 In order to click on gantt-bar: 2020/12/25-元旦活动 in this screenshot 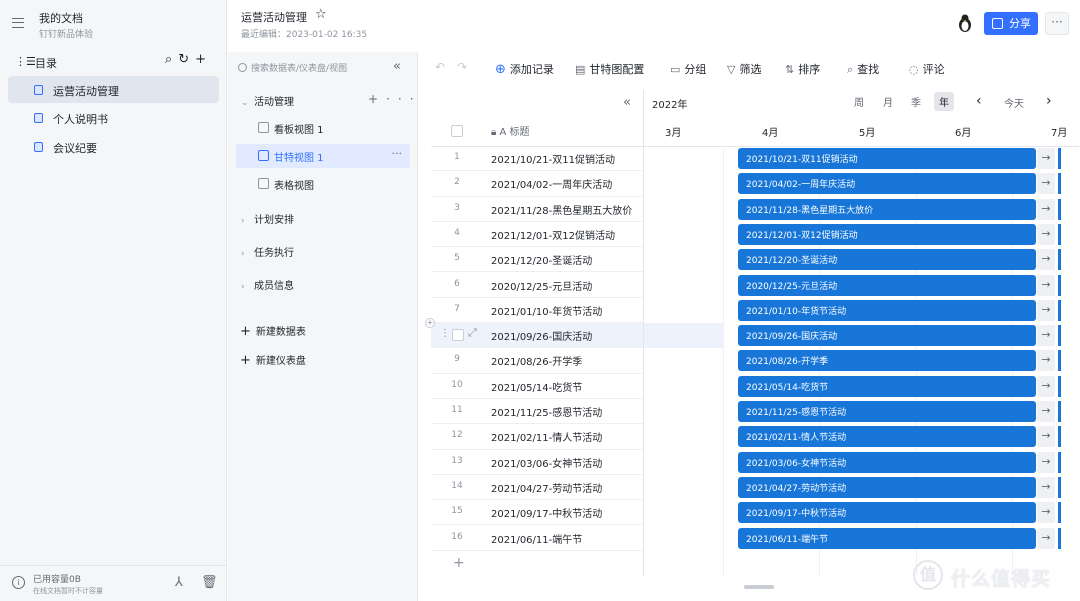, I will do `click(887, 285)`.